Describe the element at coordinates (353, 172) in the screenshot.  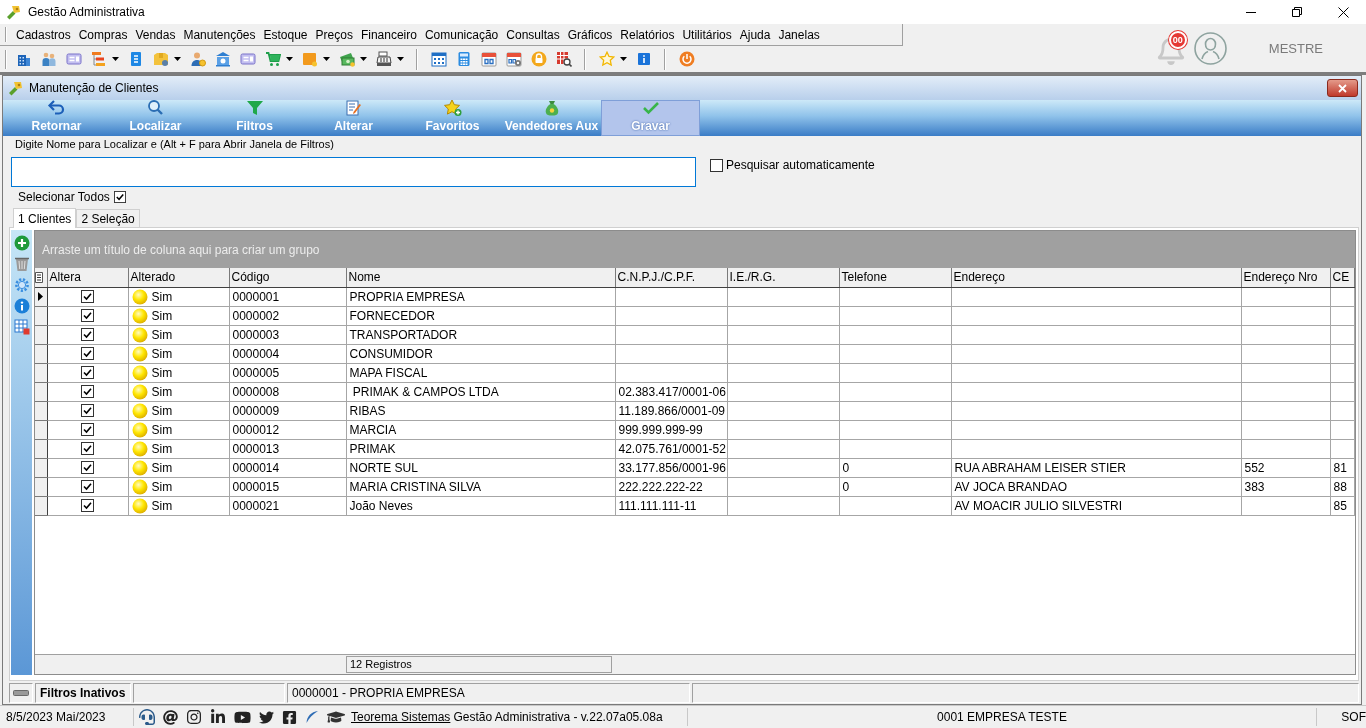
I see `search-field` at that location.